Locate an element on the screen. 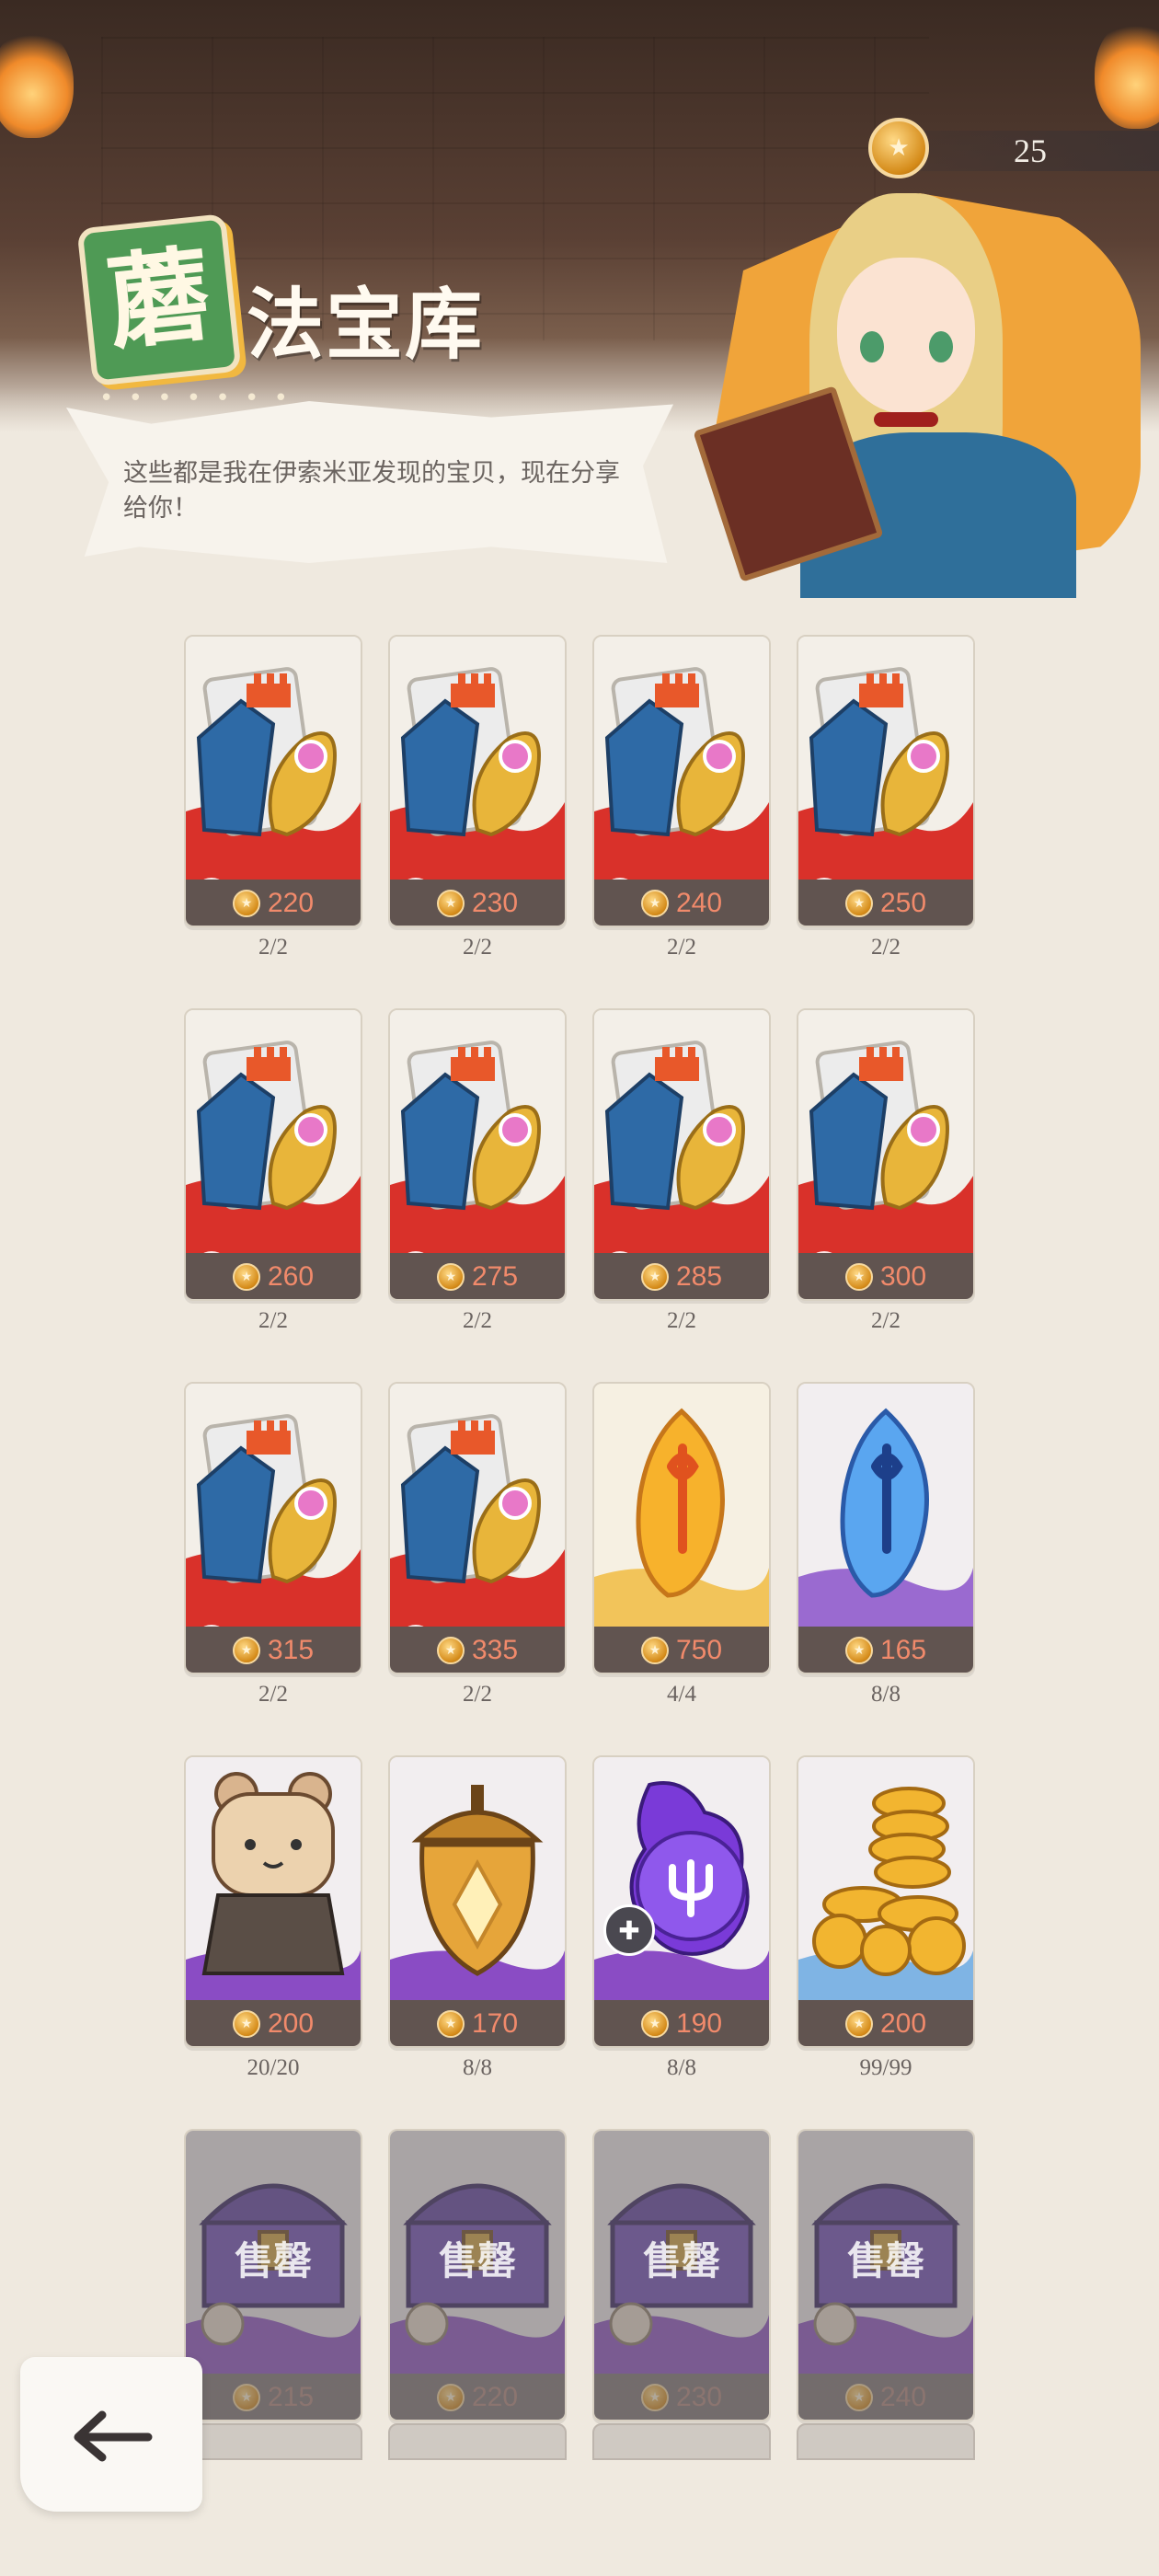 The width and height of the screenshot is (1159, 2576). item-frame: ★230 售罄 is located at coordinates (681, 2275).